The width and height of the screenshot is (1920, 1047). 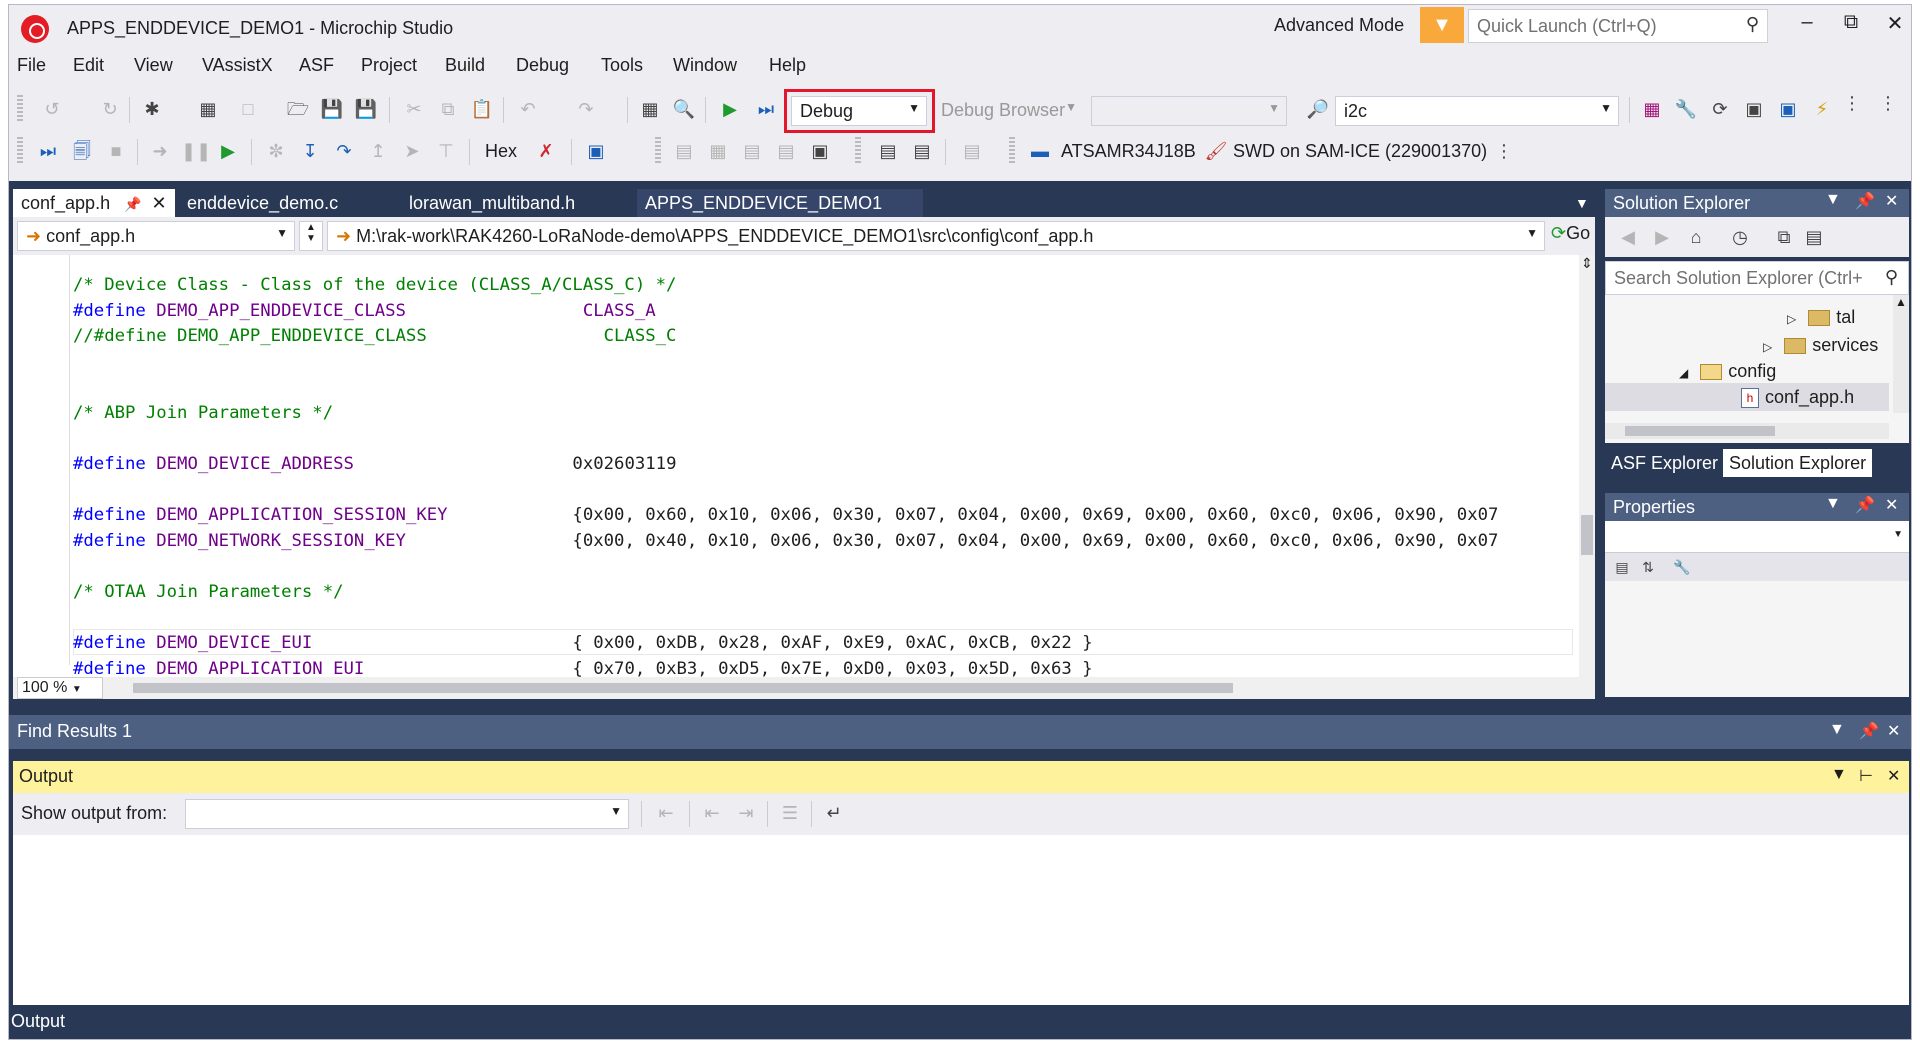 What do you see at coordinates (1820, 345) in the screenshot?
I see `tree-item-services: ▷ services` at bounding box center [1820, 345].